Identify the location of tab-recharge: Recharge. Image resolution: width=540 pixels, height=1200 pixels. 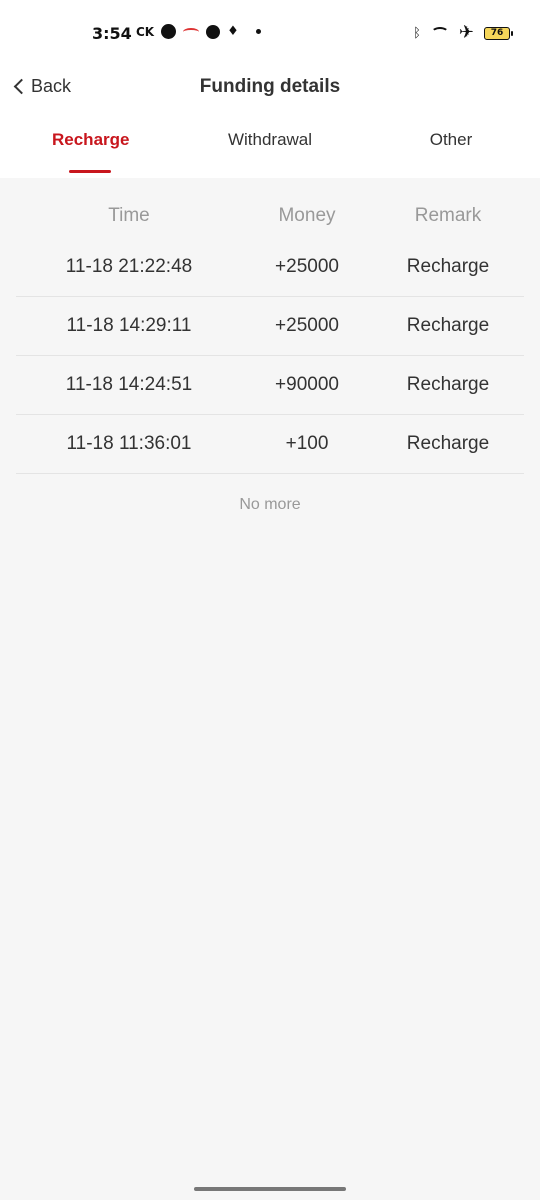
(90, 140).